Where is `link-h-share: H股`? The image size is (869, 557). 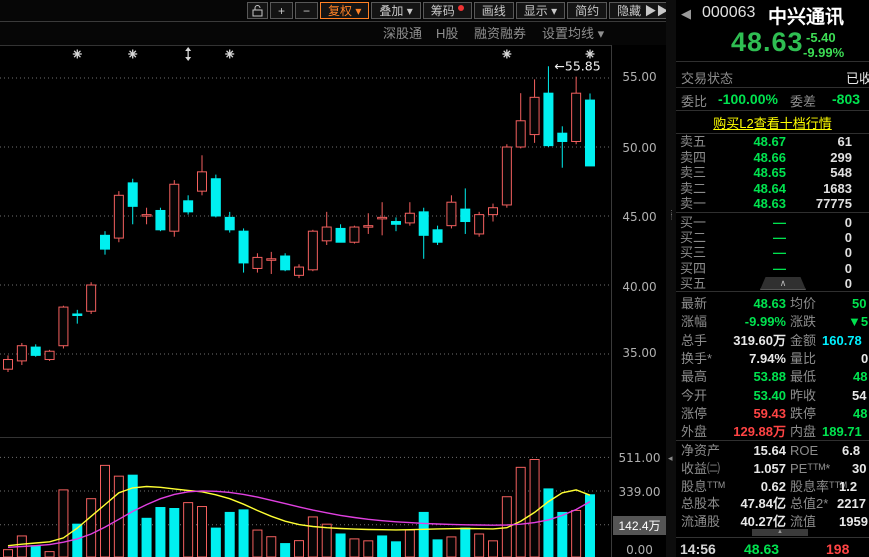
link-h-share: H股 is located at coordinates (447, 34).